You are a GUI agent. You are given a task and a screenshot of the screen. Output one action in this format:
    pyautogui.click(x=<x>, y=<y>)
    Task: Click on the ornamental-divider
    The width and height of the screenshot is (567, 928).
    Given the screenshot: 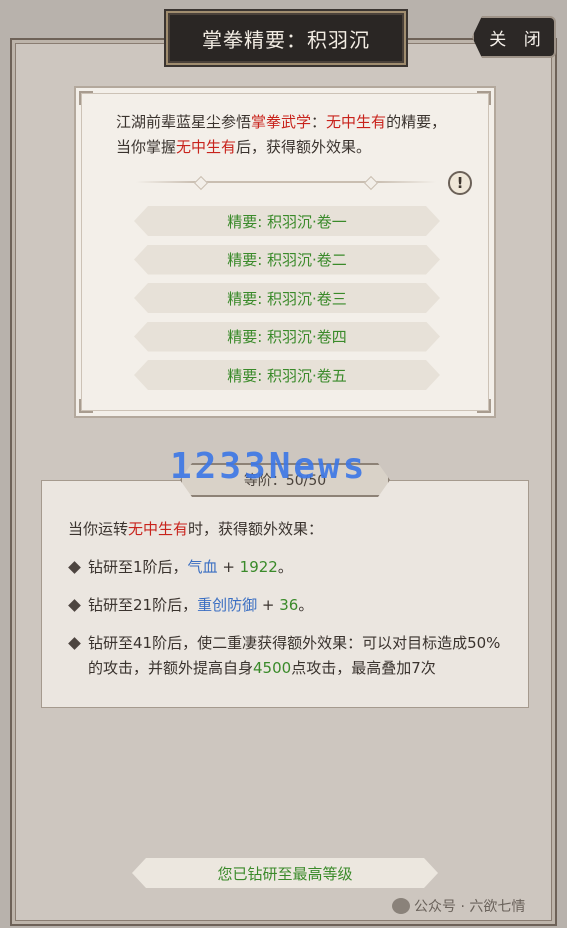 What is the action you would take?
    pyautogui.click(x=286, y=182)
    